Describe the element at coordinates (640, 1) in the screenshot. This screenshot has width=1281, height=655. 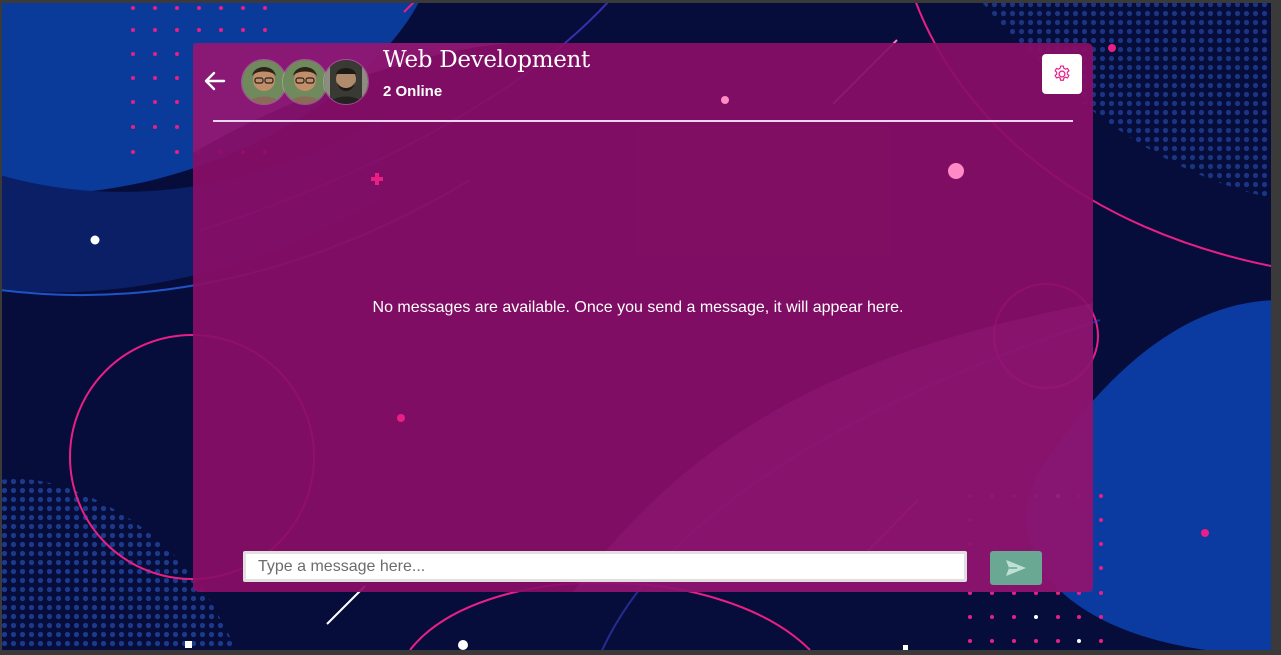
I see `window-border-top` at that location.